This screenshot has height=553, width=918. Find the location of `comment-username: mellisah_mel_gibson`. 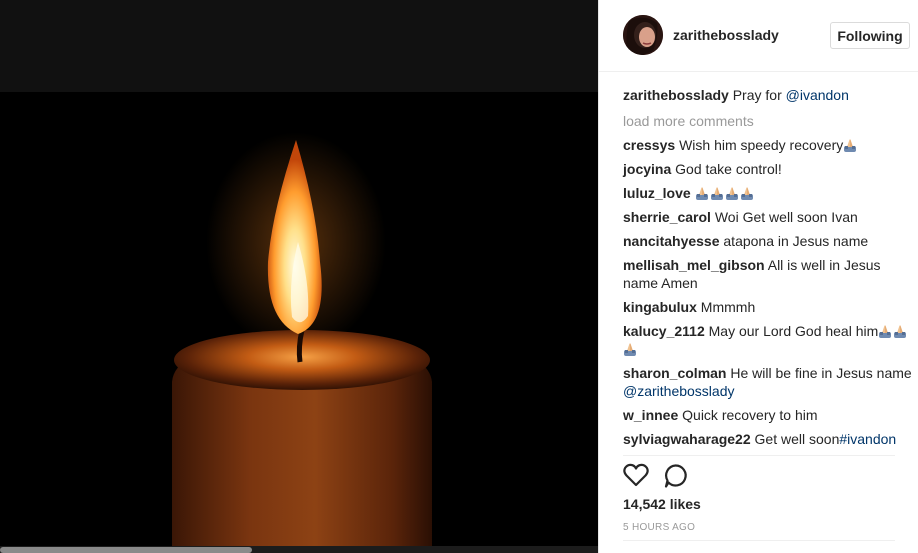

comment-username: mellisah_mel_gibson is located at coordinates (694, 265).